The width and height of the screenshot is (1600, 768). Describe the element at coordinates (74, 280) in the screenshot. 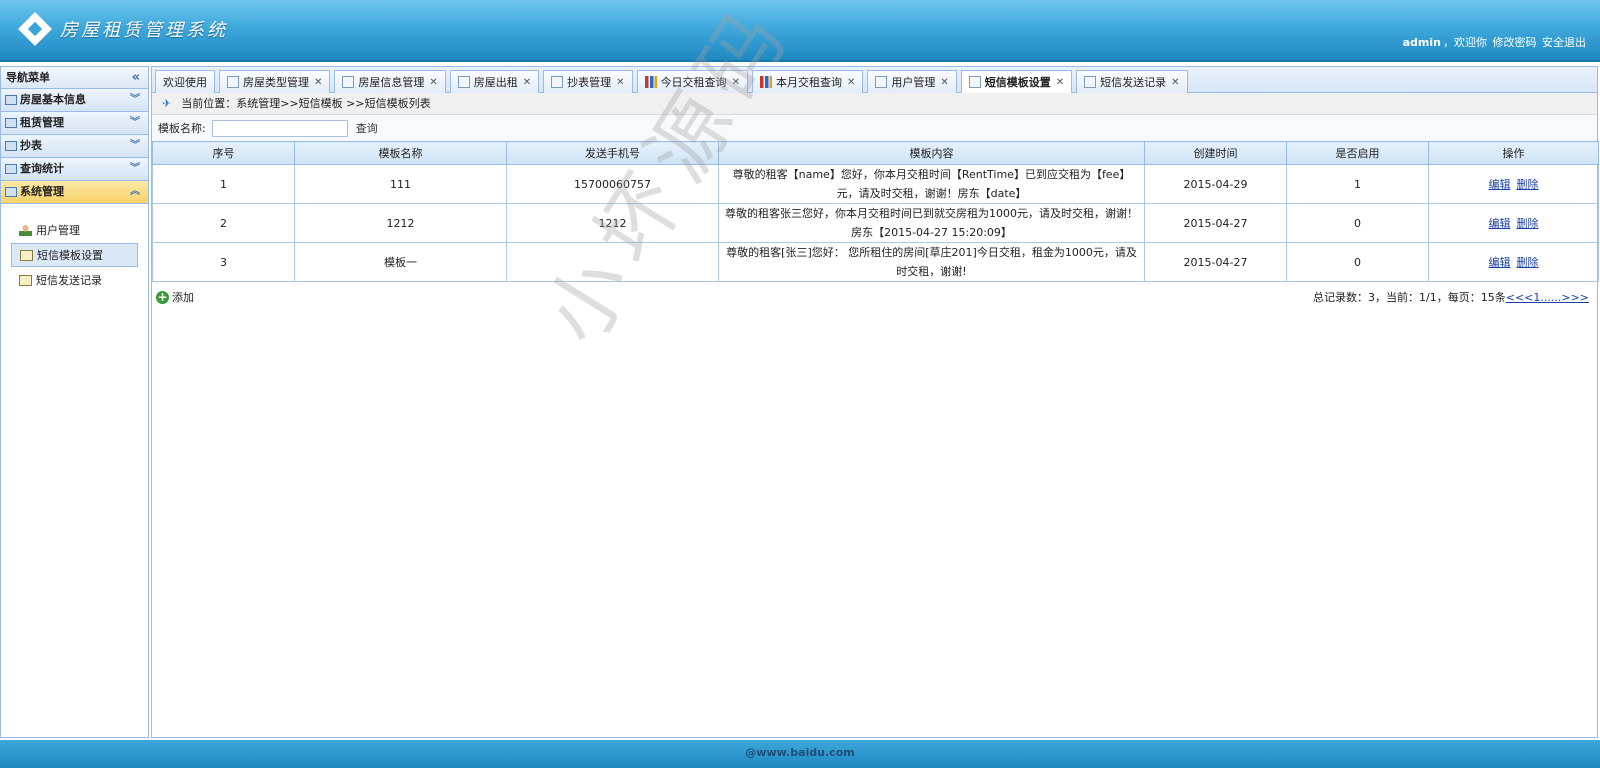

I see `sidebar-item-sms-records: 短信发送记录` at that location.